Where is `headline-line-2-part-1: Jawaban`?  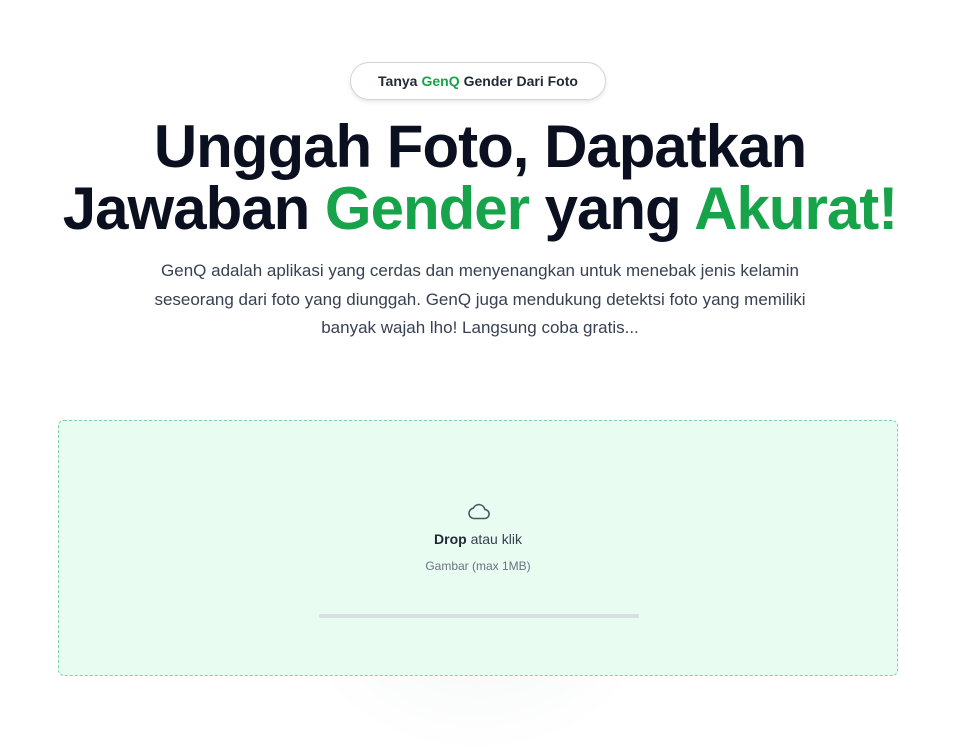
headline-line-2-part-1: Jawaban is located at coordinates (186, 208).